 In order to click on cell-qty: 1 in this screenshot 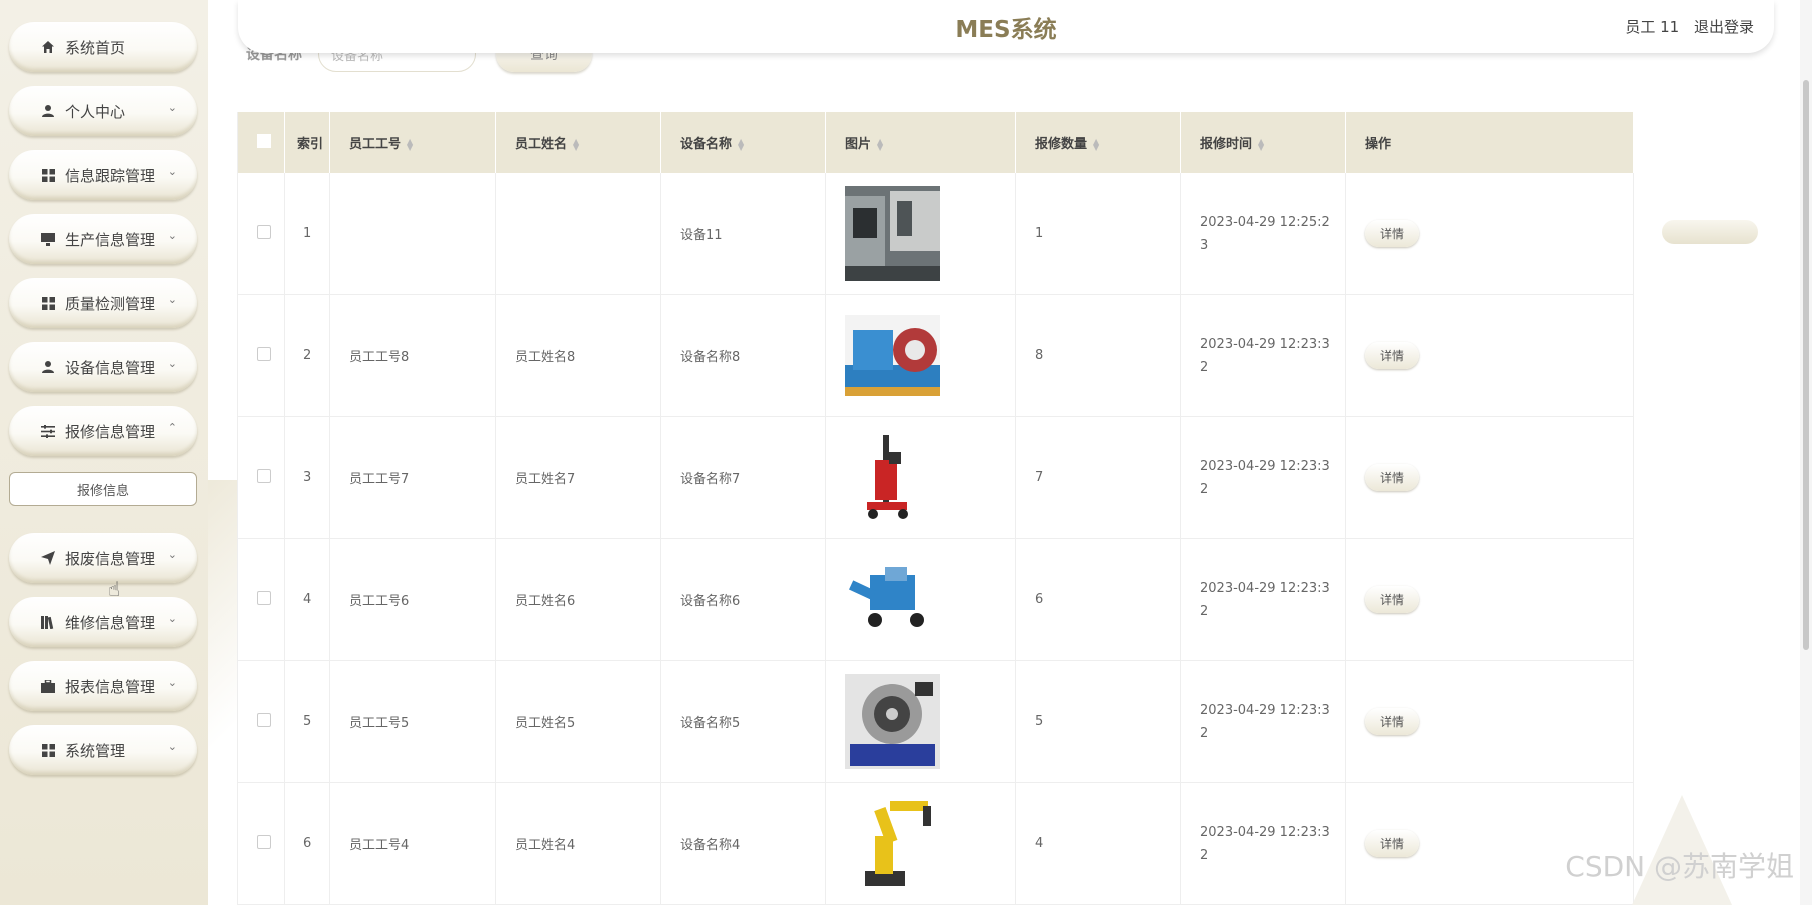, I will do `click(1098, 234)`.